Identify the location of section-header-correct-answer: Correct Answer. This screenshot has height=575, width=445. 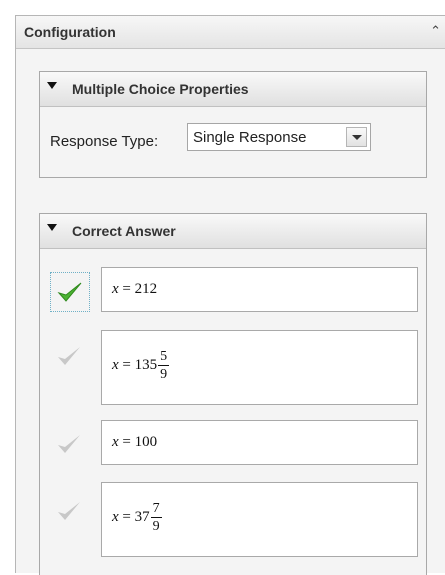
(233, 231).